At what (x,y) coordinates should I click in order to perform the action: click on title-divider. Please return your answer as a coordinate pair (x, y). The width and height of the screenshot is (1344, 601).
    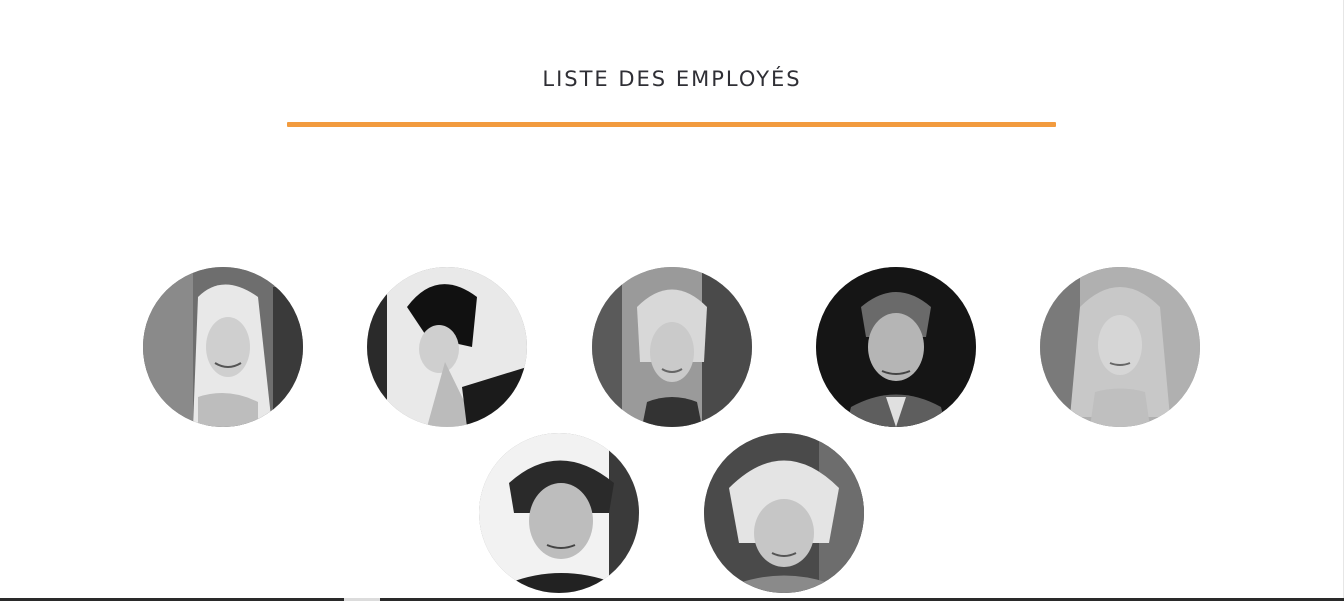
    Looking at the image, I should click on (671, 124).